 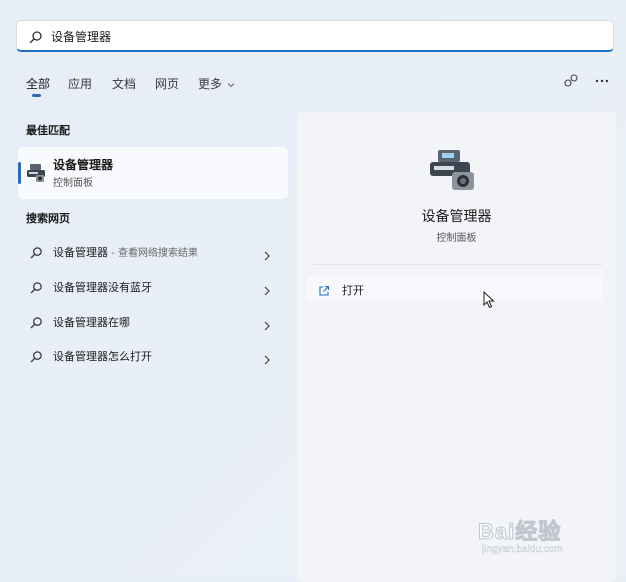 I want to click on detail-title: 设备管理器, so click(x=456, y=217).